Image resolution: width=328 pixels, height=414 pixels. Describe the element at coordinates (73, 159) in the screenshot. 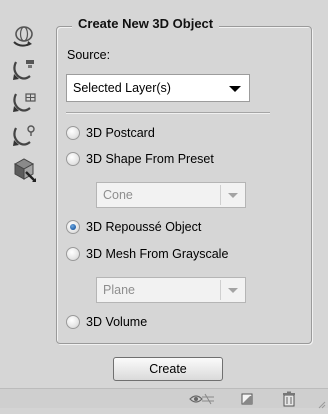

I see `radio-3d-shape-from-preset` at that location.